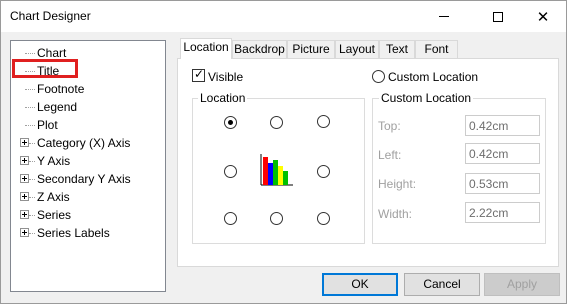  Describe the element at coordinates (47, 125) in the screenshot. I see `tree-item-label: Plot` at that location.